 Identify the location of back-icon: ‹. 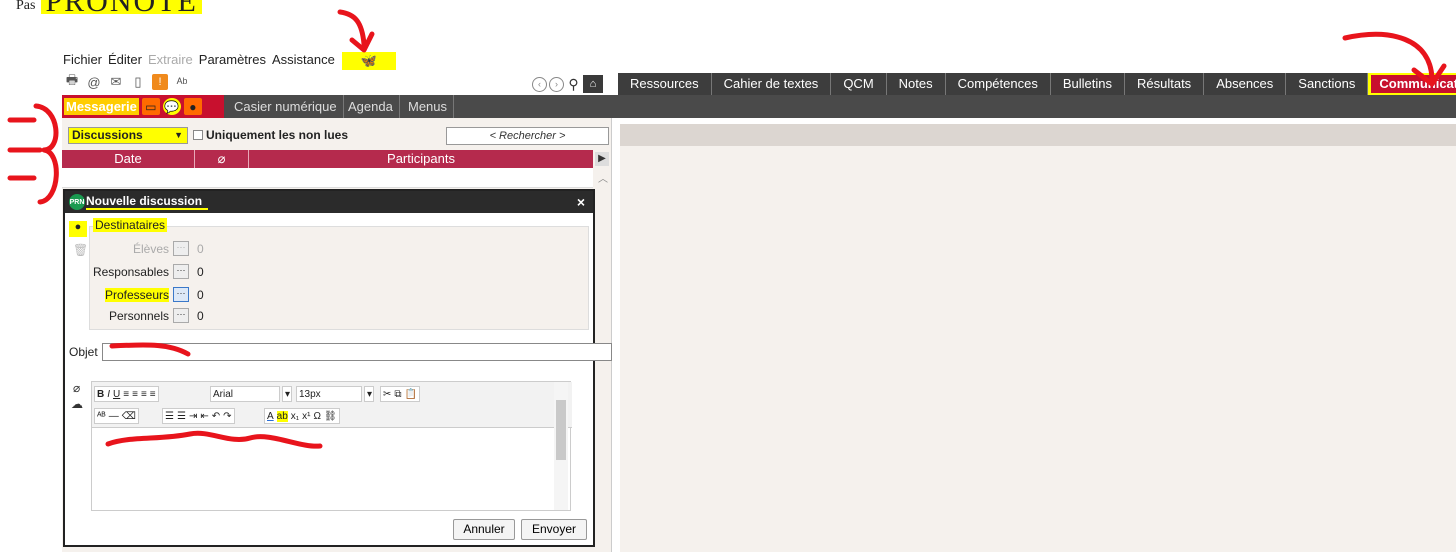
(539, 84).